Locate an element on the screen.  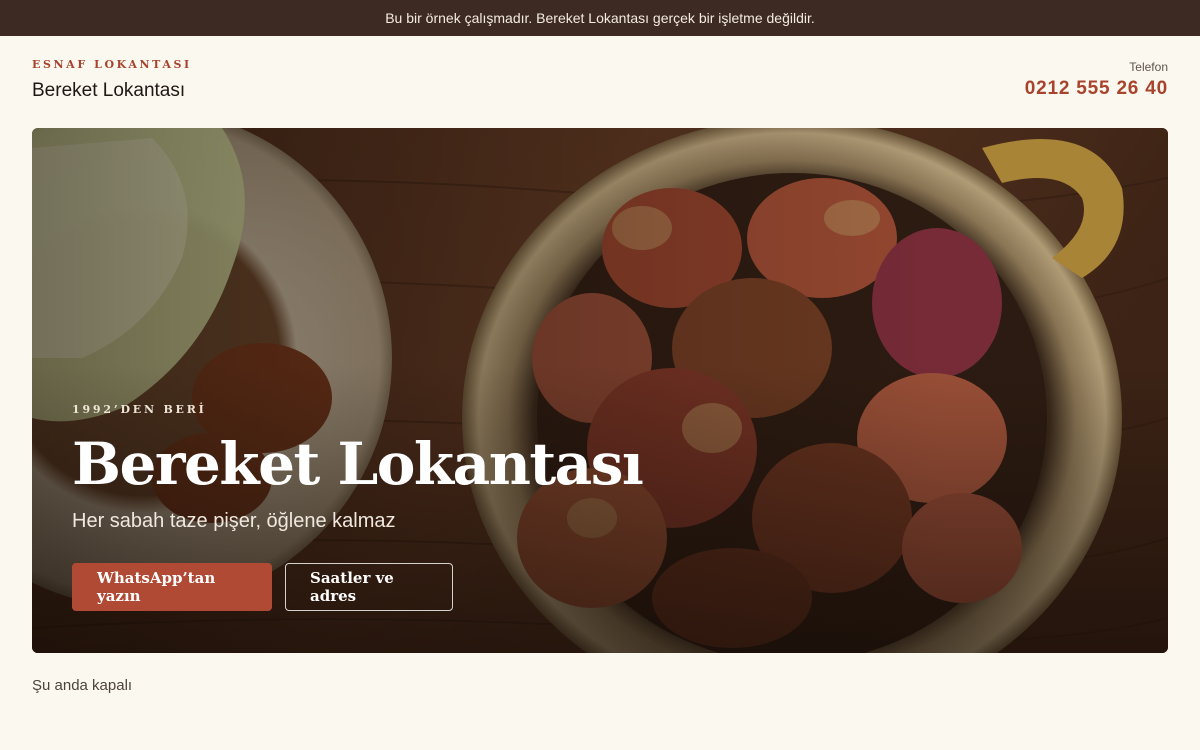
open-status-text: Şu anda kapalı is located at coordinates (82, 685).